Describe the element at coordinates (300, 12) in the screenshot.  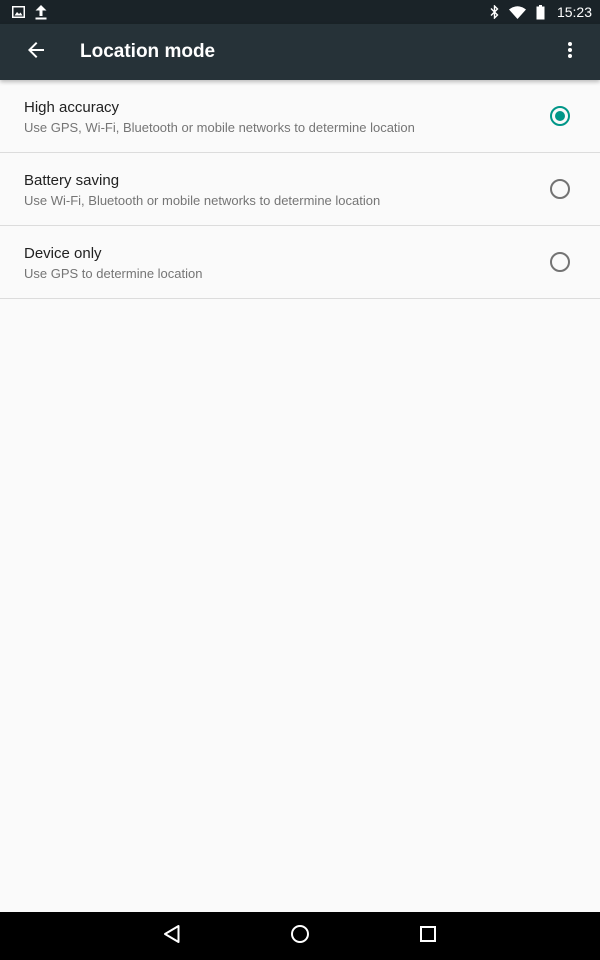
I see `status-bar: 15:23` at that location.